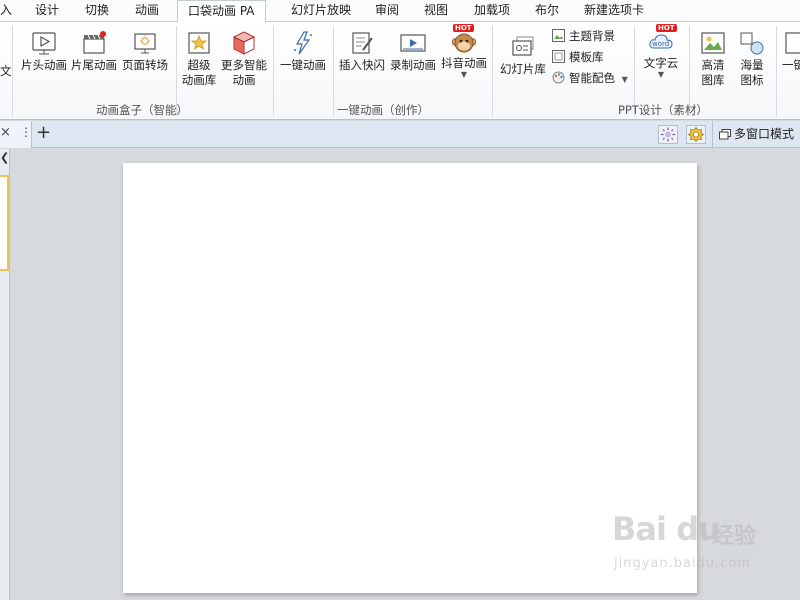  I want to click on smart-color-label: 智能配色, so click(592, 78).